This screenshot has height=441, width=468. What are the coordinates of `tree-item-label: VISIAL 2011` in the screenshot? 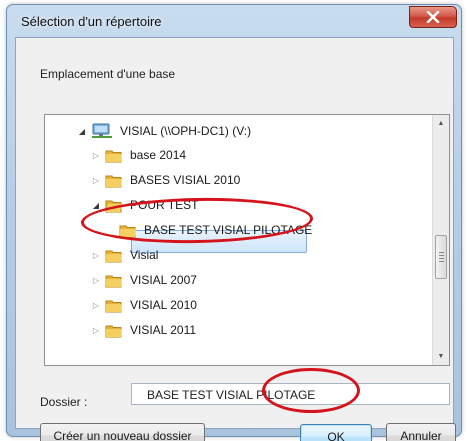 It's located at (163, 330).